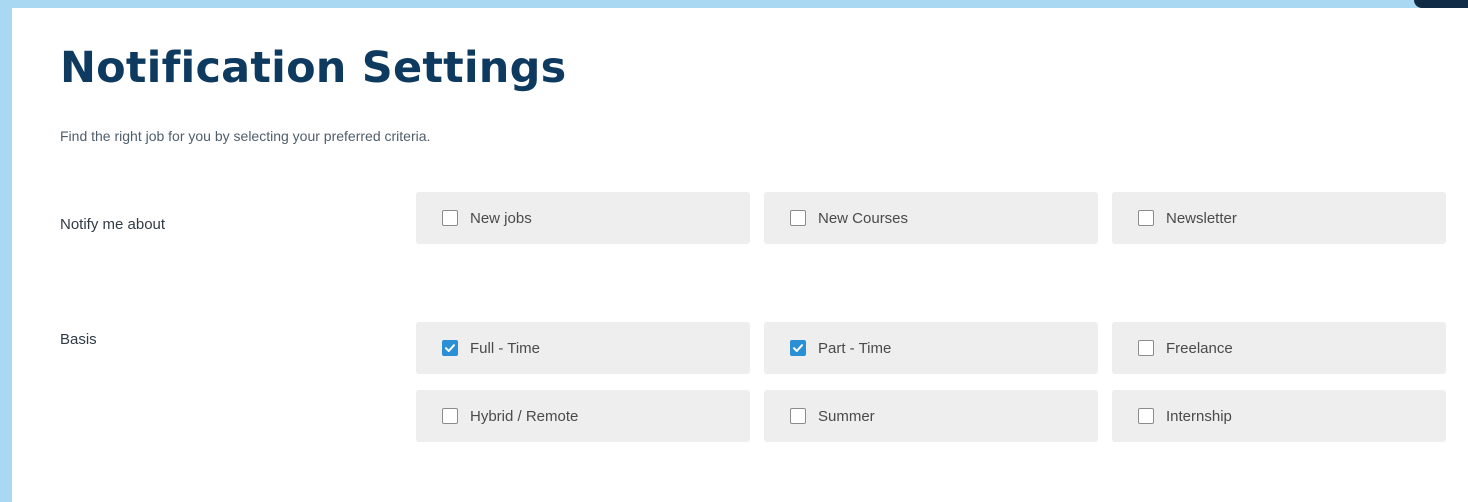 This screenshot has height=502, width=1468. Describe the element at coordinates (113, 224) in the screenshot. I see `notify-row-label: Notify me about` at that location.